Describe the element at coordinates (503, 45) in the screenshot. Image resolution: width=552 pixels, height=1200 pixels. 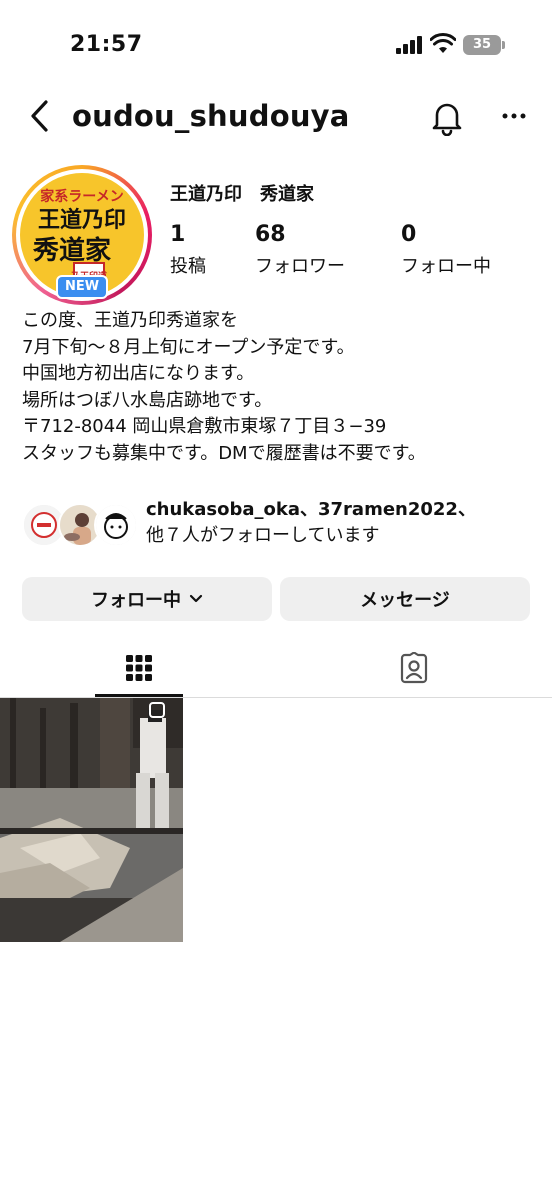
I see `battery-tip` at that location.